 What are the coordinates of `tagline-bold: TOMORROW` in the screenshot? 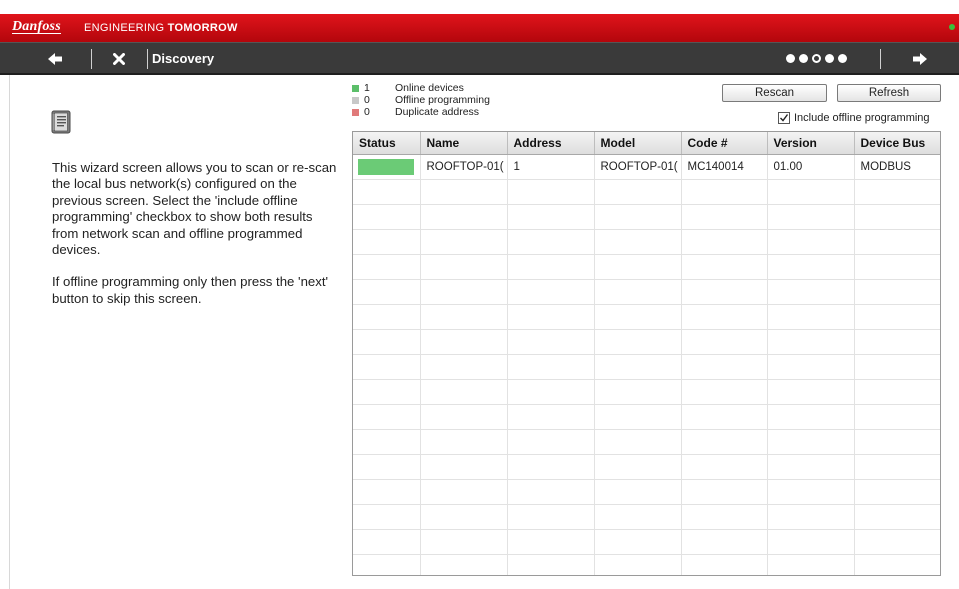 It's located at (202, 28).